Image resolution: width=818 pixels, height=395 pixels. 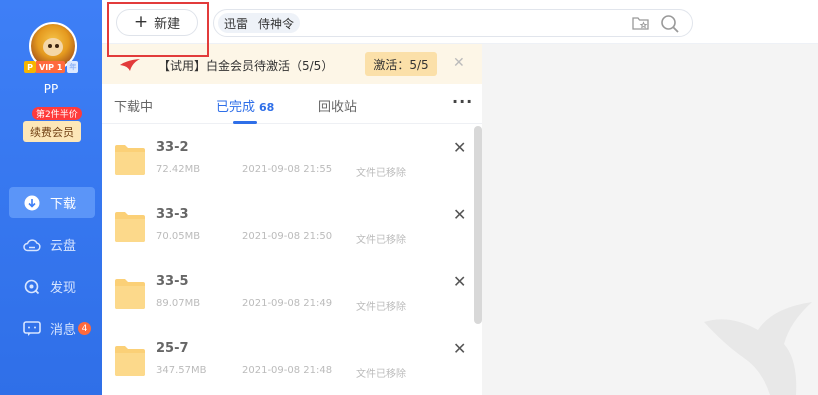 What do you see at coordinates (287, 303) in the screenshot?
I see `file-date: 2021-09-08 21:49` at bounding box center [287, 303].